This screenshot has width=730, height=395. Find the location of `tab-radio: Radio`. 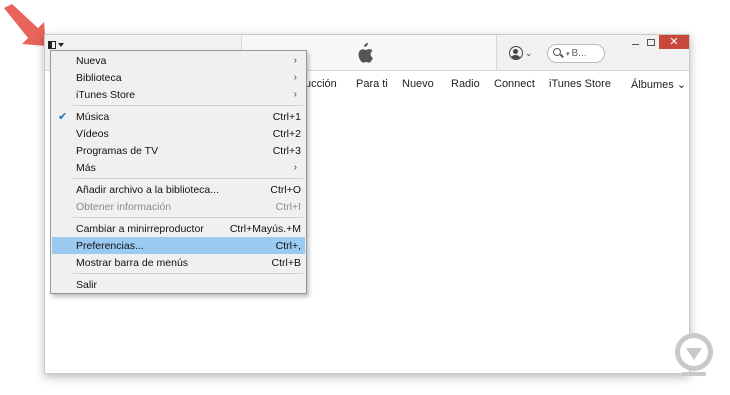

tab-radio: Radio is located at coordinates (465, 84).